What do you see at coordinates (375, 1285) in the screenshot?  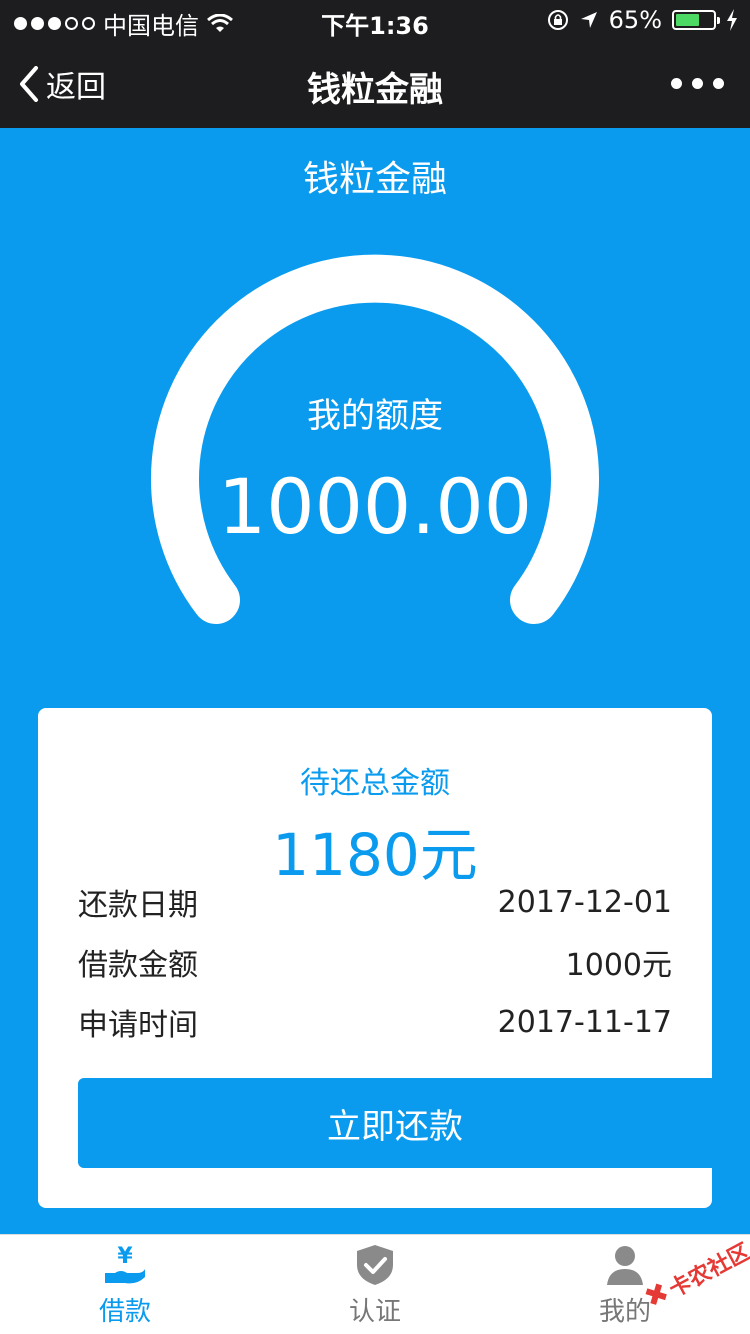 I see `tab-verify: 认证` at bounding box center [375, 1285].